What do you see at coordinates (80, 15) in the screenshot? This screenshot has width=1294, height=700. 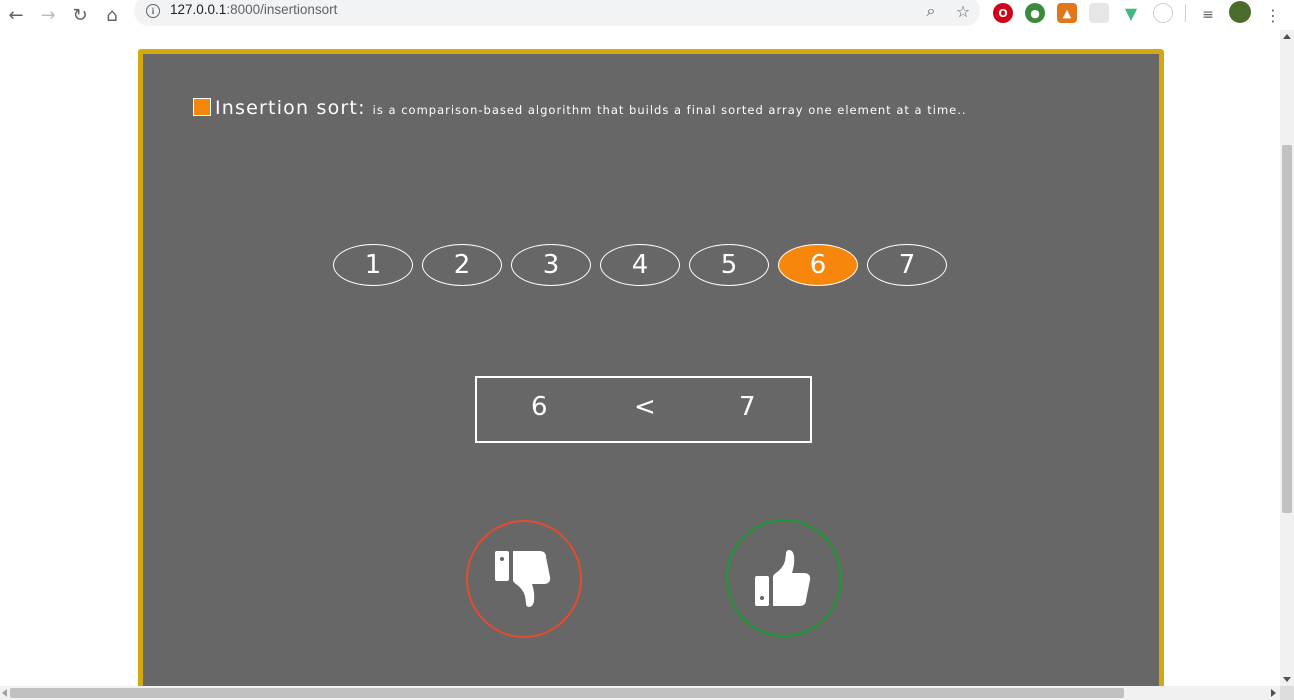 I see `reload-icon: ↻` at bounding box center [80, 15].